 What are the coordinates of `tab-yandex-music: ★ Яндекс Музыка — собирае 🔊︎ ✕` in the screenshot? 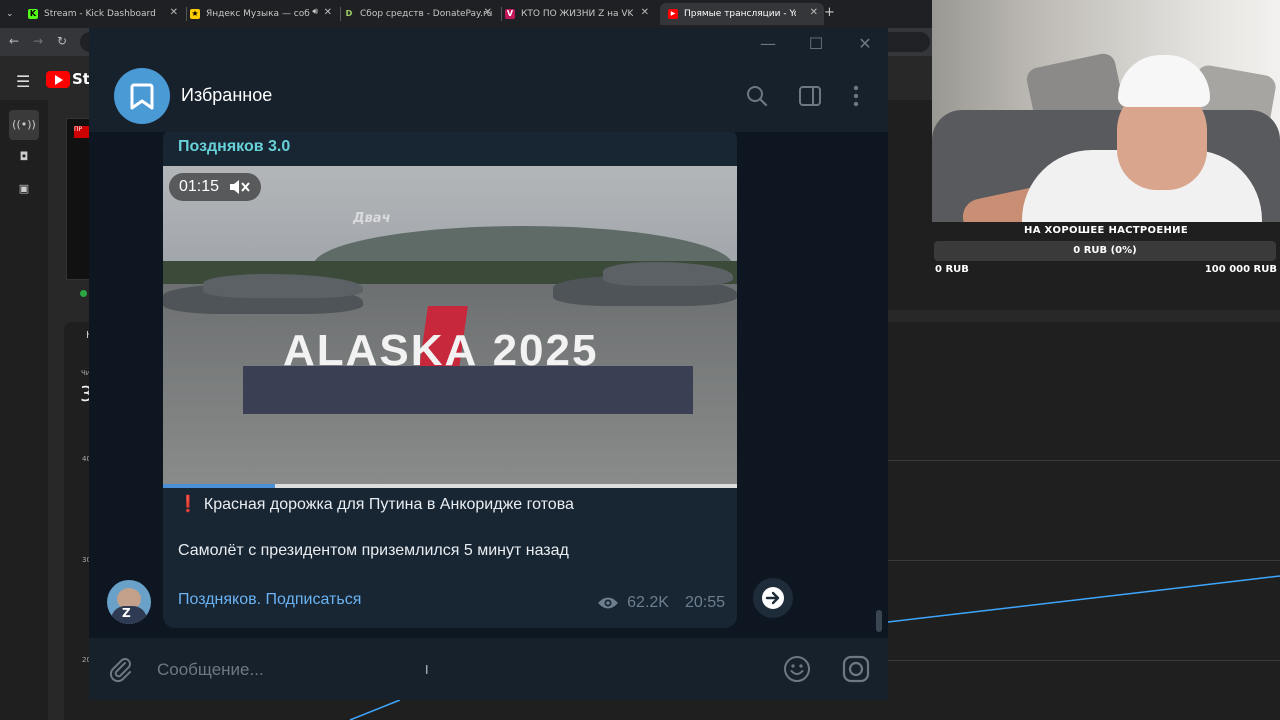 It's located at (264, 14).